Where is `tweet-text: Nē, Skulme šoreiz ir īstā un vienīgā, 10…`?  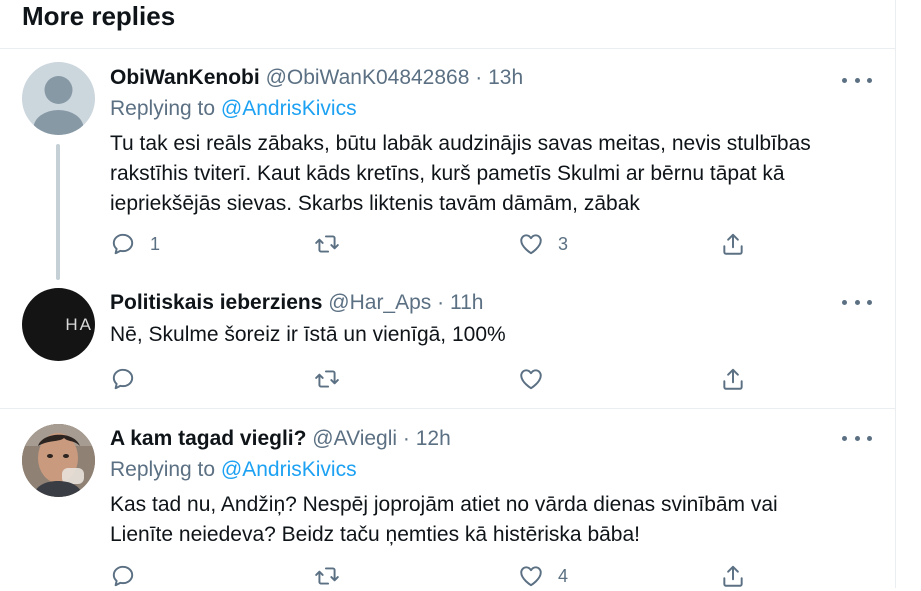
tweet-text: Nē, Skulme šoreiz ir īstā un vienīgā, 10… is located at coordinates (483, 335).